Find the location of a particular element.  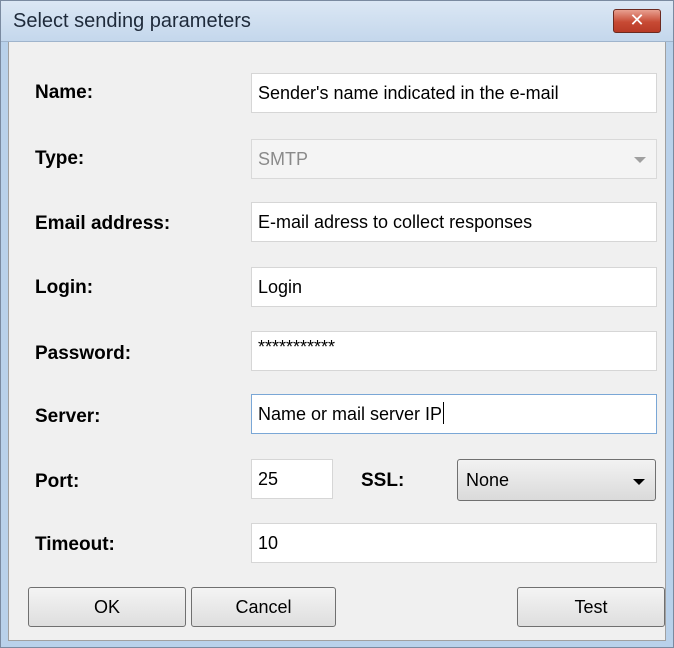

type-dropdown: SMTP is located at coordinates (454, 159).